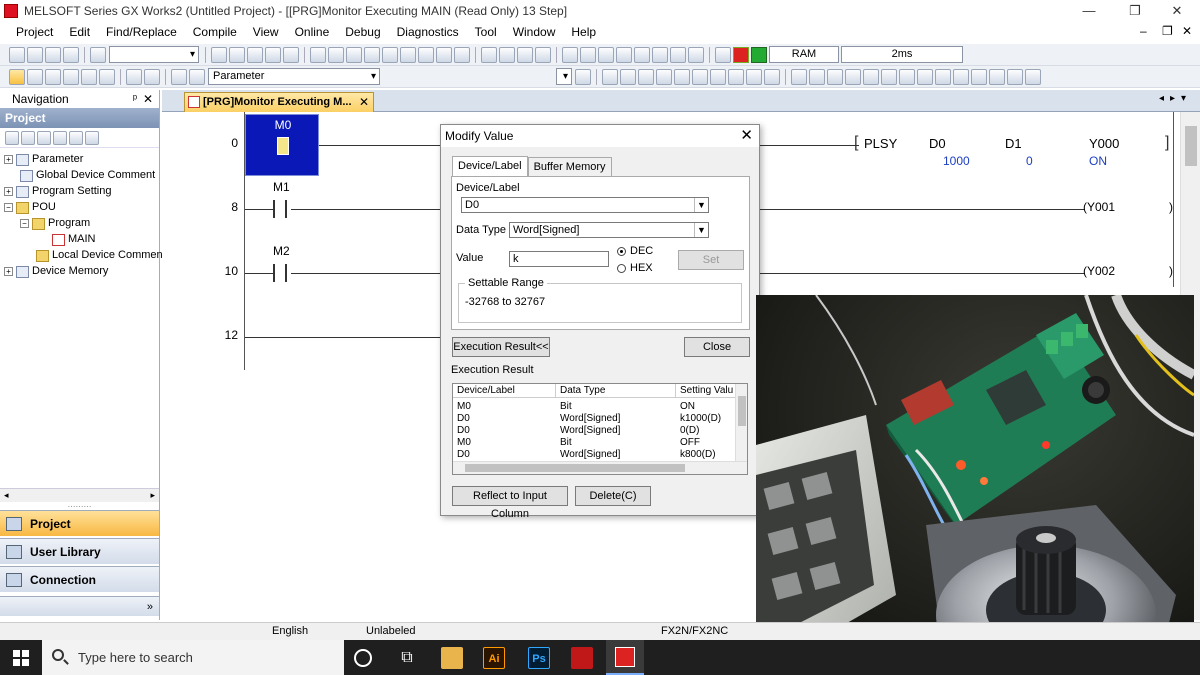  Describe the element at coordinates (979, 76) in the screenshot. I see `f10-icon` at that location.